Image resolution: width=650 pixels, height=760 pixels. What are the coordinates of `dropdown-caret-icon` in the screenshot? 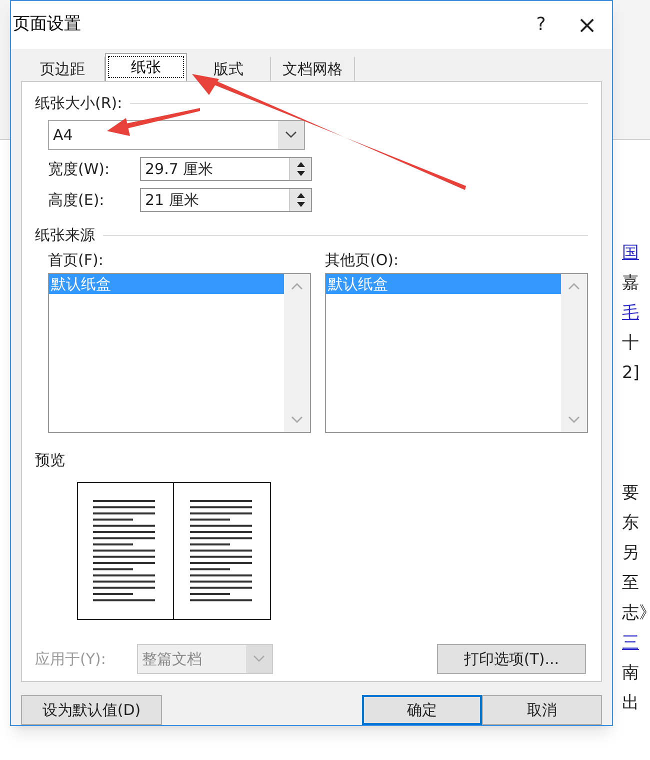 It's located at (291, 135).